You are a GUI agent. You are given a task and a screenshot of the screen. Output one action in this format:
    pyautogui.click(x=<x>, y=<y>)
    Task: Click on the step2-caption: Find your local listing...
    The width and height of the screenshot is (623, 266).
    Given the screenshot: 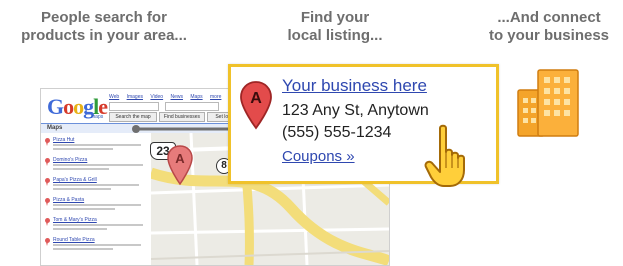 What is the action you would take?
    pyautogui.click(x=335, y=26)
    